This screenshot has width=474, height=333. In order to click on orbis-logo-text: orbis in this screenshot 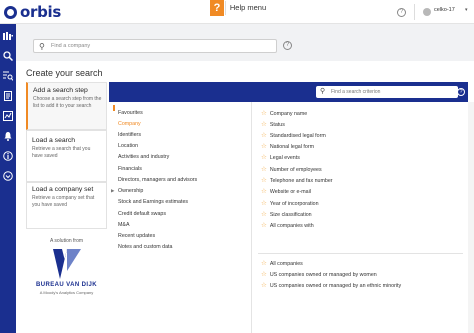, I will do `click(41, 12)`.